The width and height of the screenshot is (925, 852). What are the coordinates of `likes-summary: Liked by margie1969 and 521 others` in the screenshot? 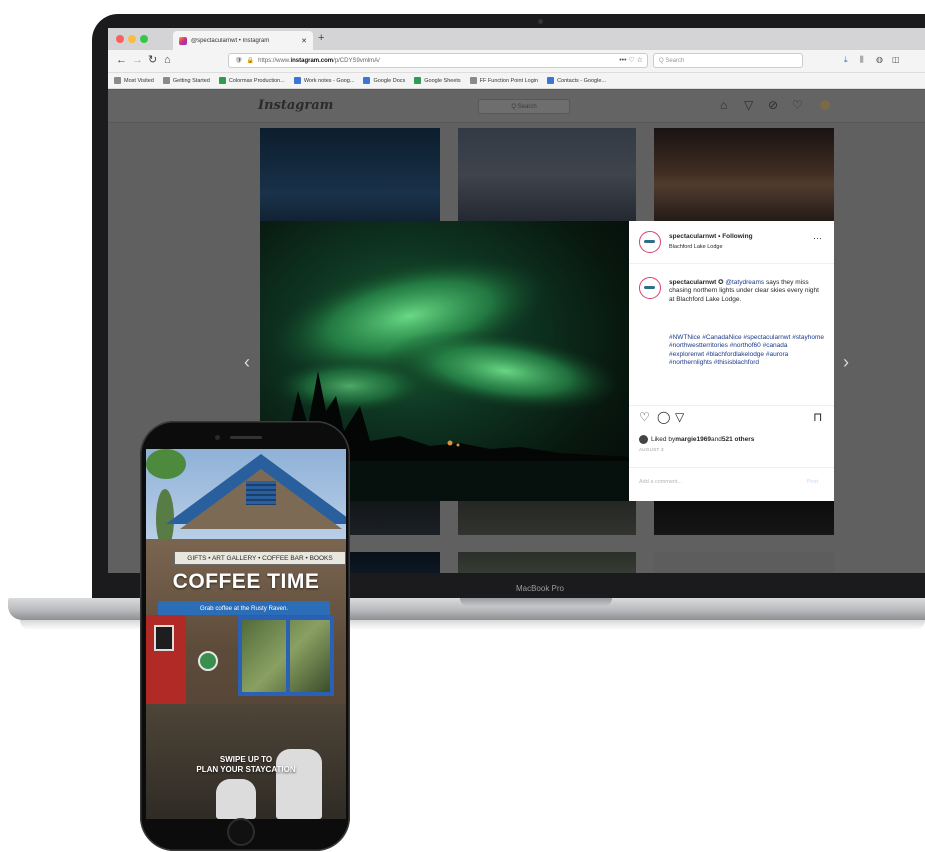 It's located at (696, 439).